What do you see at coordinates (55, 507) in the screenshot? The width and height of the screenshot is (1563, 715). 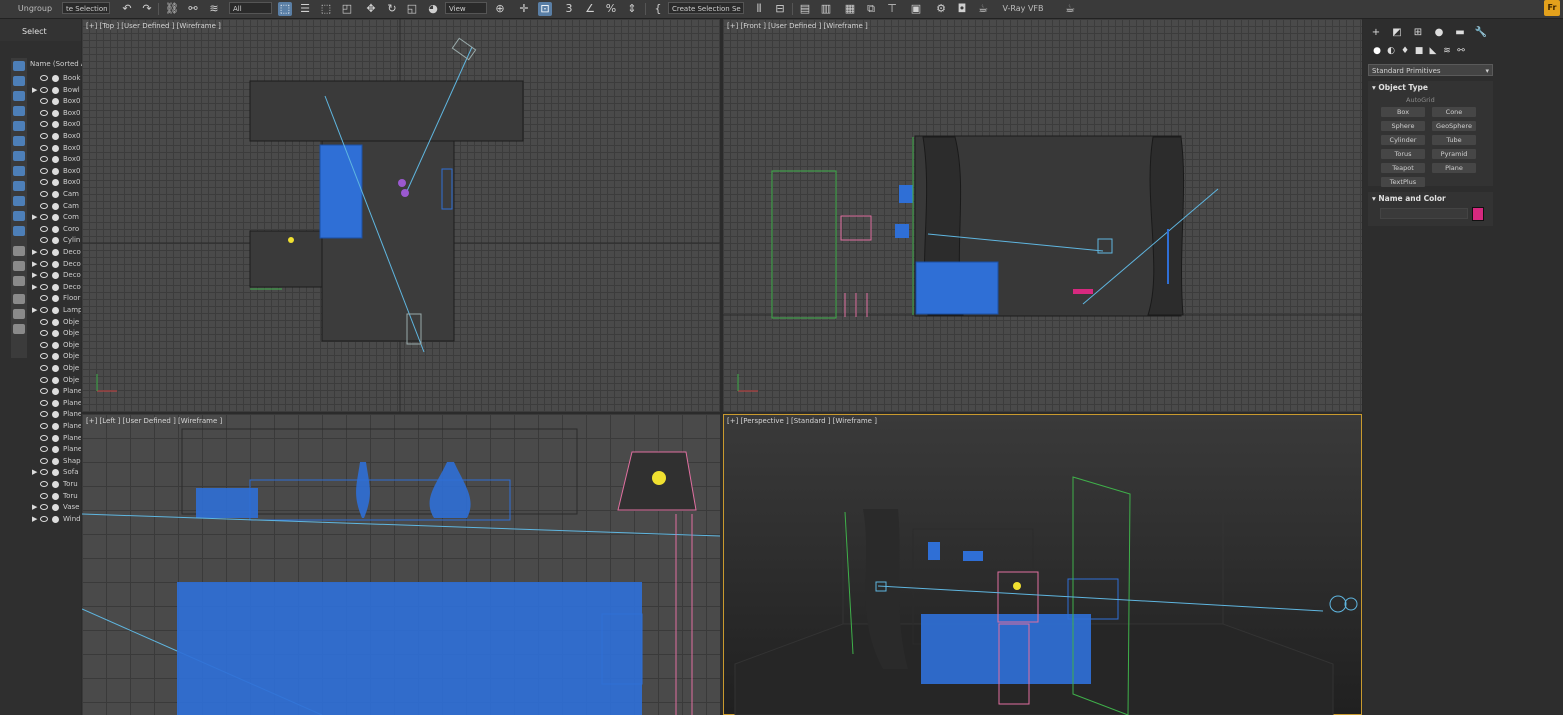 I see `list-item: ▶ Vase` at bounding box center [55, 507].